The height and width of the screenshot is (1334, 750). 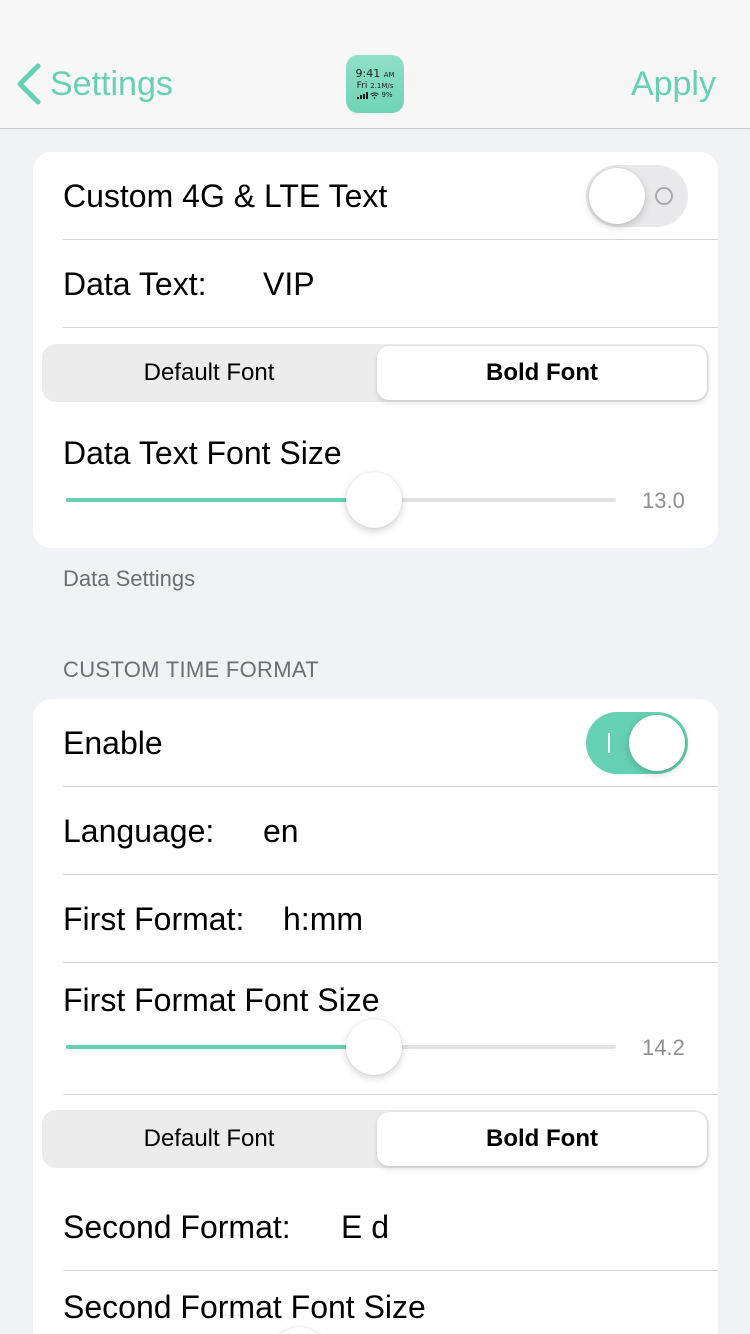 What do you see at coordinates (135, 284) in the screenshot?
I see `data-text-label: Data Text:` at bounding box center [135, 284].